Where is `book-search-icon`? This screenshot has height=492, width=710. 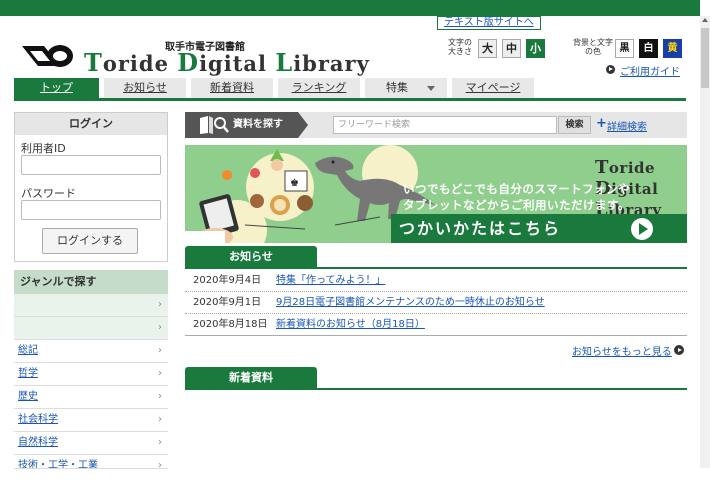
book-search-icon is located at coordinates (214, 125).